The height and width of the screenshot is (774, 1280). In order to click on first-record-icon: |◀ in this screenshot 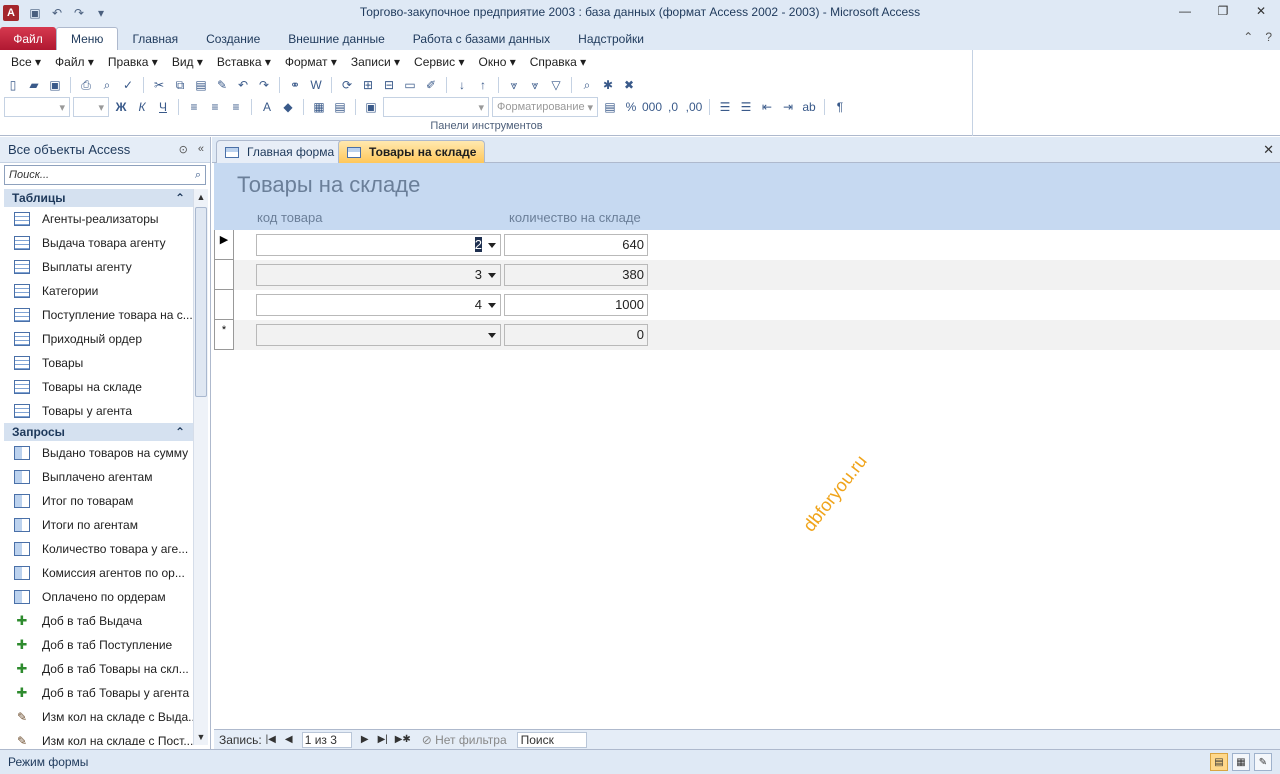, I will do `click(271, 739)`.